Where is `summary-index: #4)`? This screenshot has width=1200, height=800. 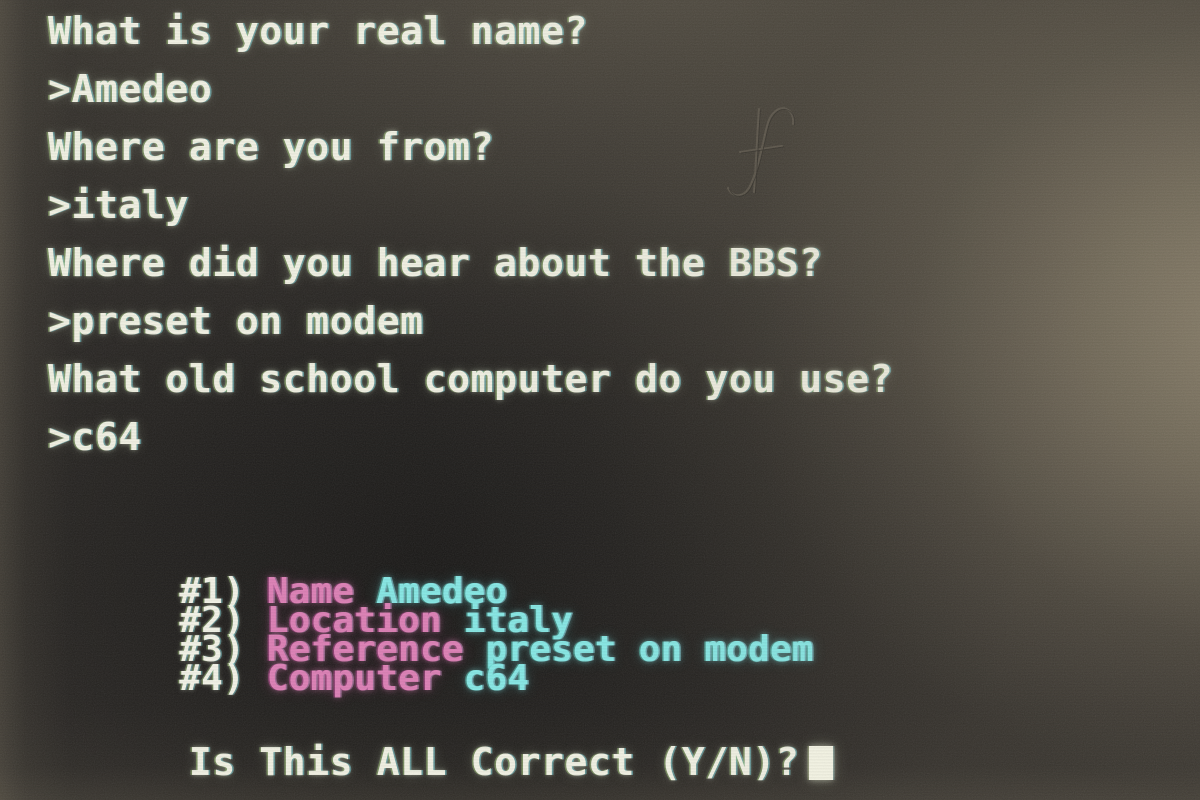 summary-index: #4) is located at coordinates (212, 678).